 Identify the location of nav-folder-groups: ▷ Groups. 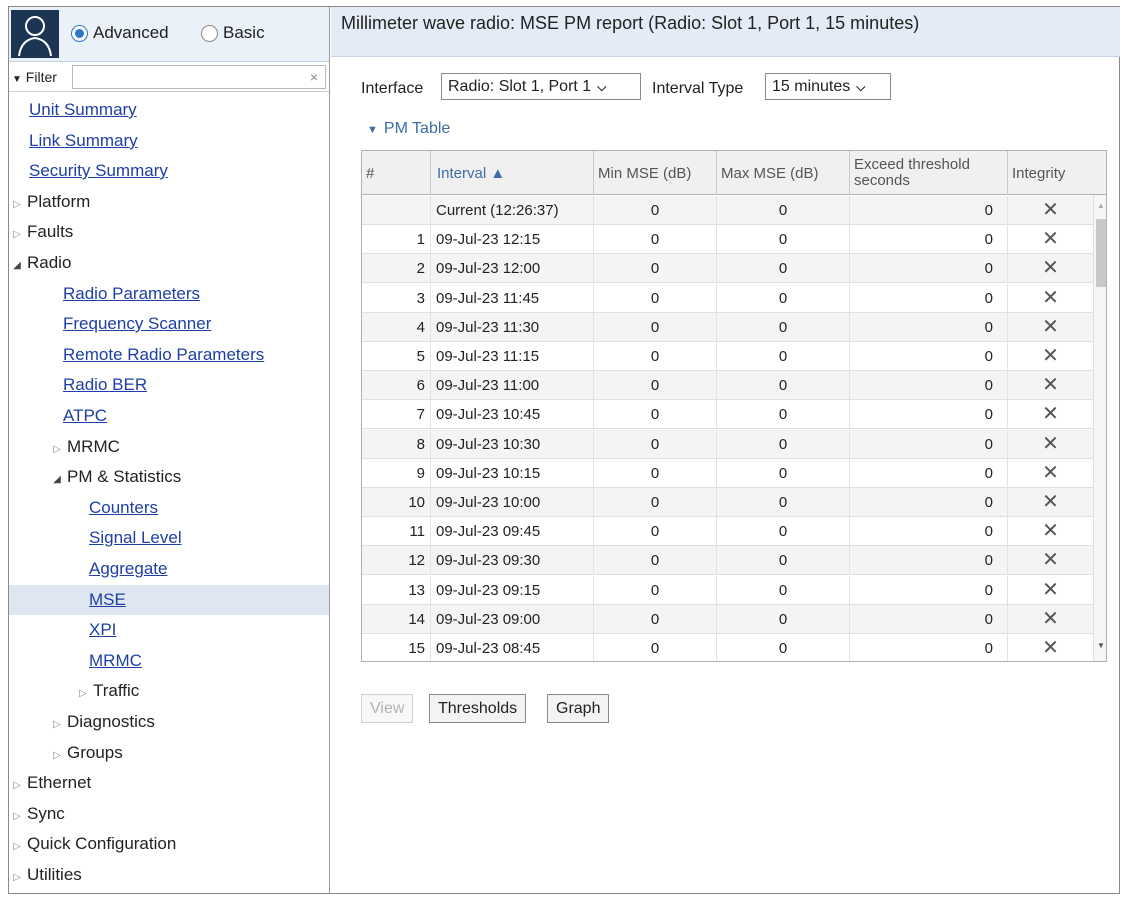
(169, 753).